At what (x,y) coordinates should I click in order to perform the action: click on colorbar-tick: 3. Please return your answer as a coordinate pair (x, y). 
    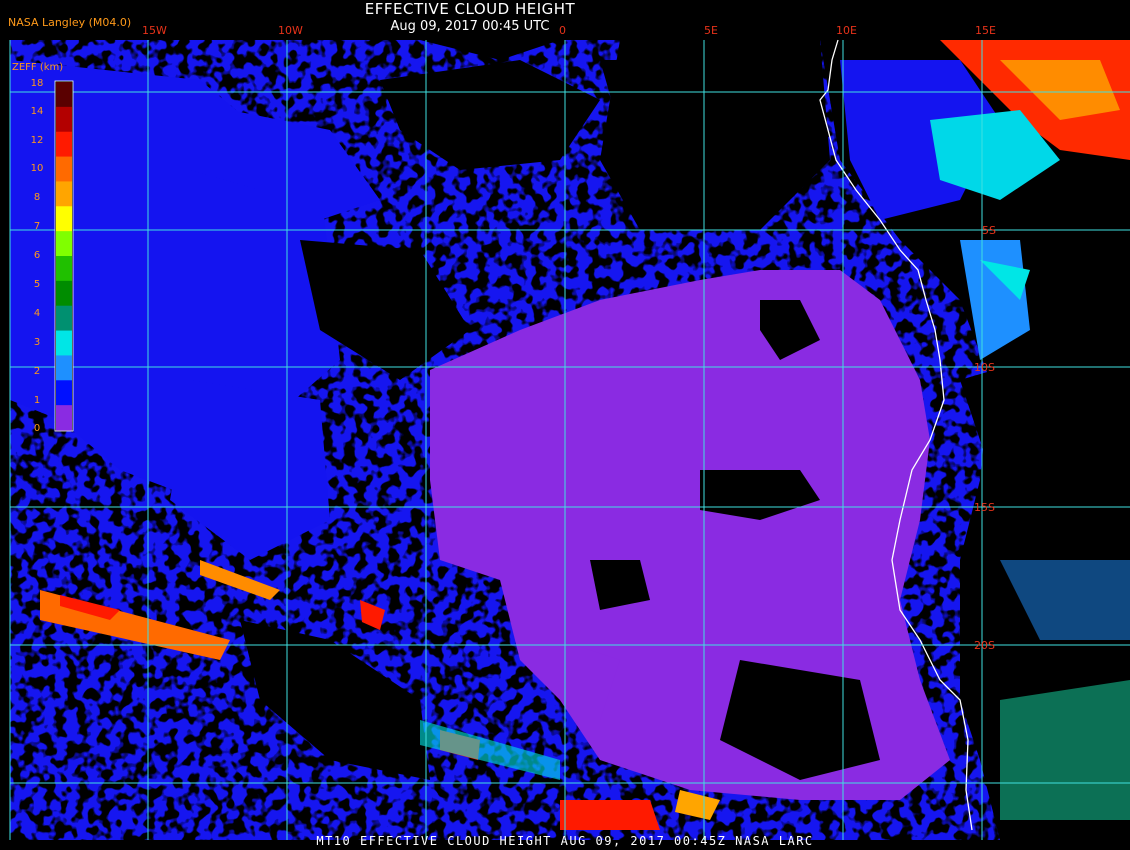
    Looking at the image, I should click on (37, 342).